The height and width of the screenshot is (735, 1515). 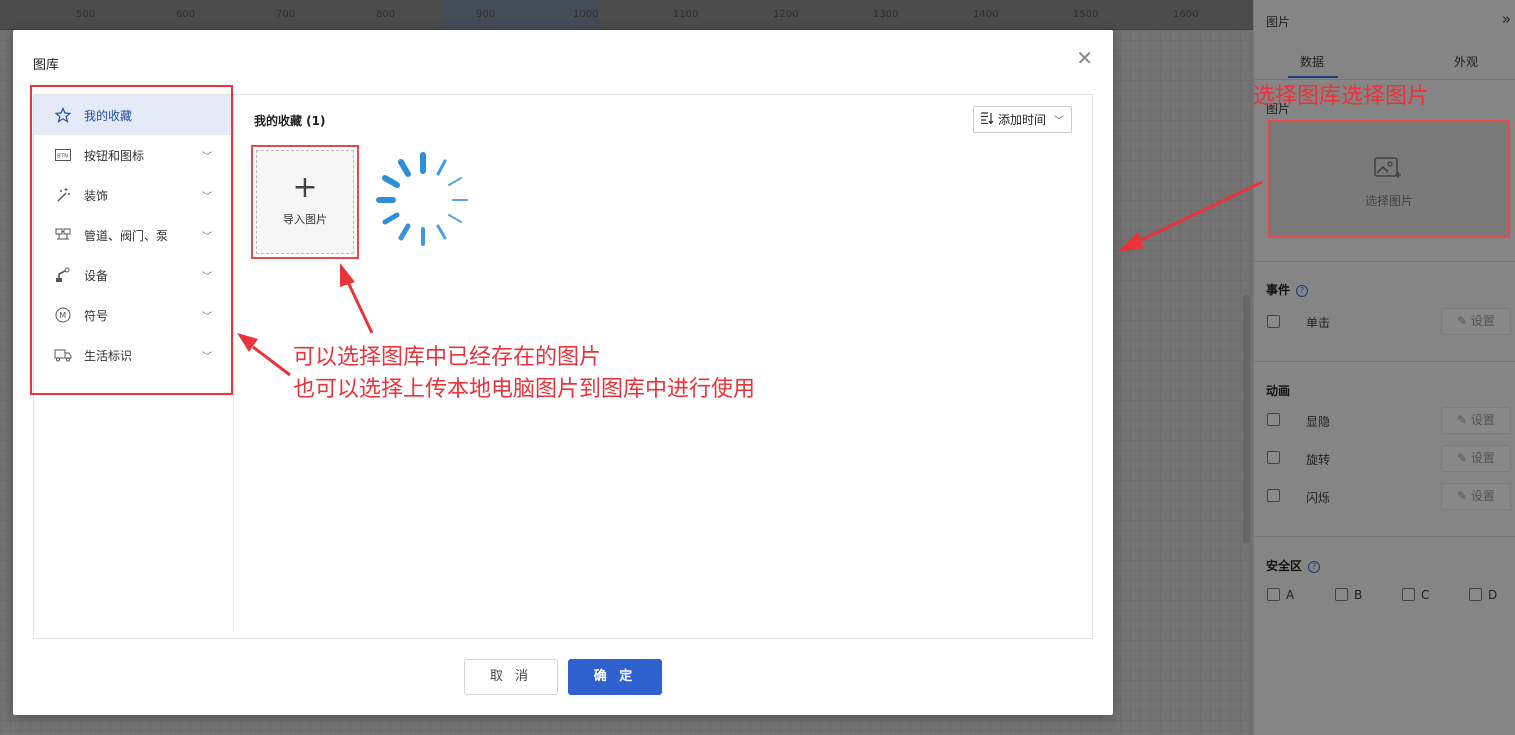 What do you see at coordinates (1341, 96) in the screenshot?
I see `annotation-choose-gallery: 选择图库选择图片` at bounding box center [1341, 96].